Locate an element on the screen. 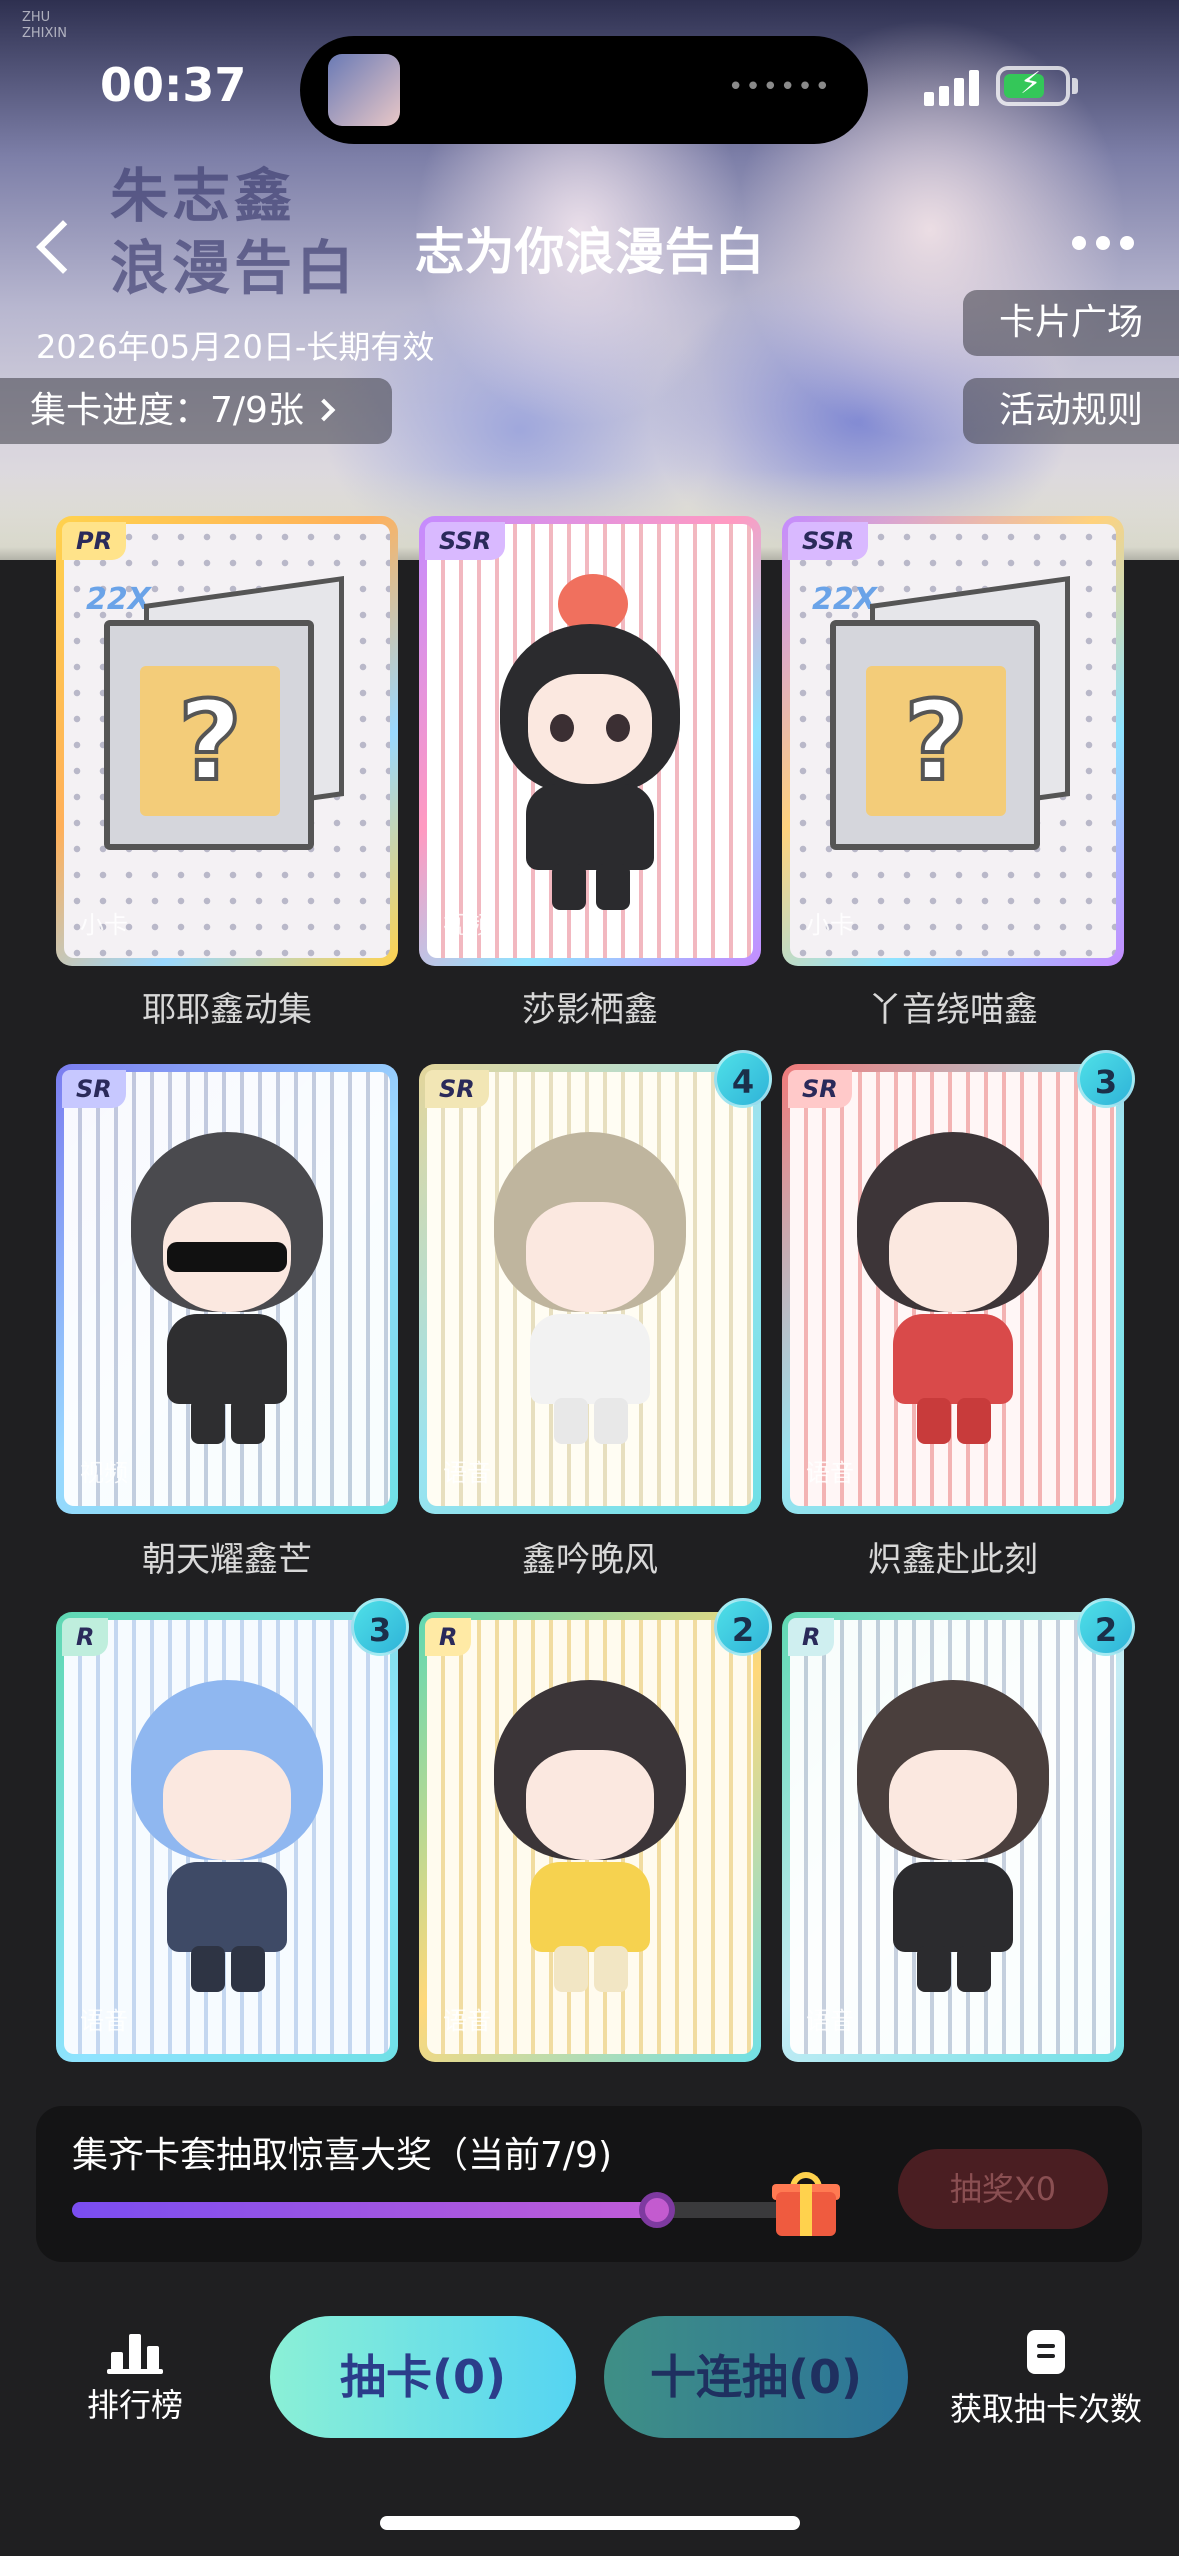 The image size is (1179, 2556). status-bar: 00:37 •••••• ⚡ is located at coordinates (589, 75).